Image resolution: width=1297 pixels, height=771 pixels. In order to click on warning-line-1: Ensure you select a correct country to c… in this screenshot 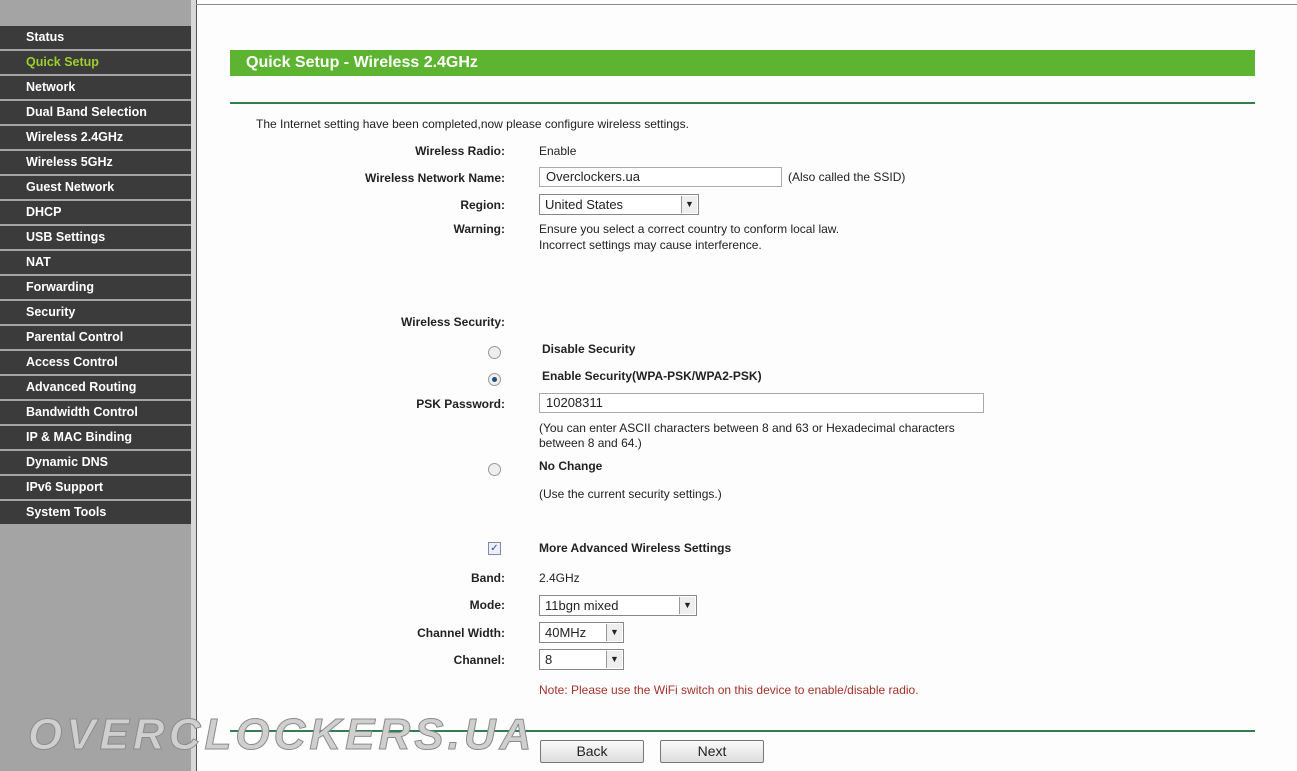, I will do `click(689, 229)`.